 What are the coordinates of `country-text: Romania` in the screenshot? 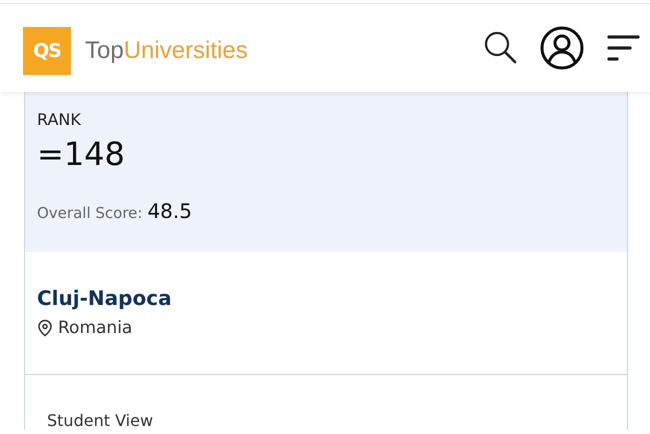 It's located at (95, 328).